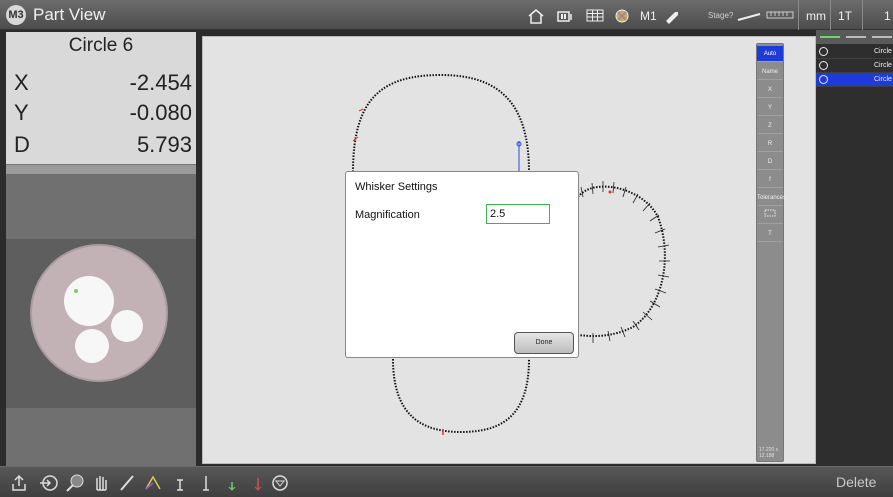 Image resolution: width=893 pixels, height=497 pixels. I want to click on home-icon, so click(536, 16).